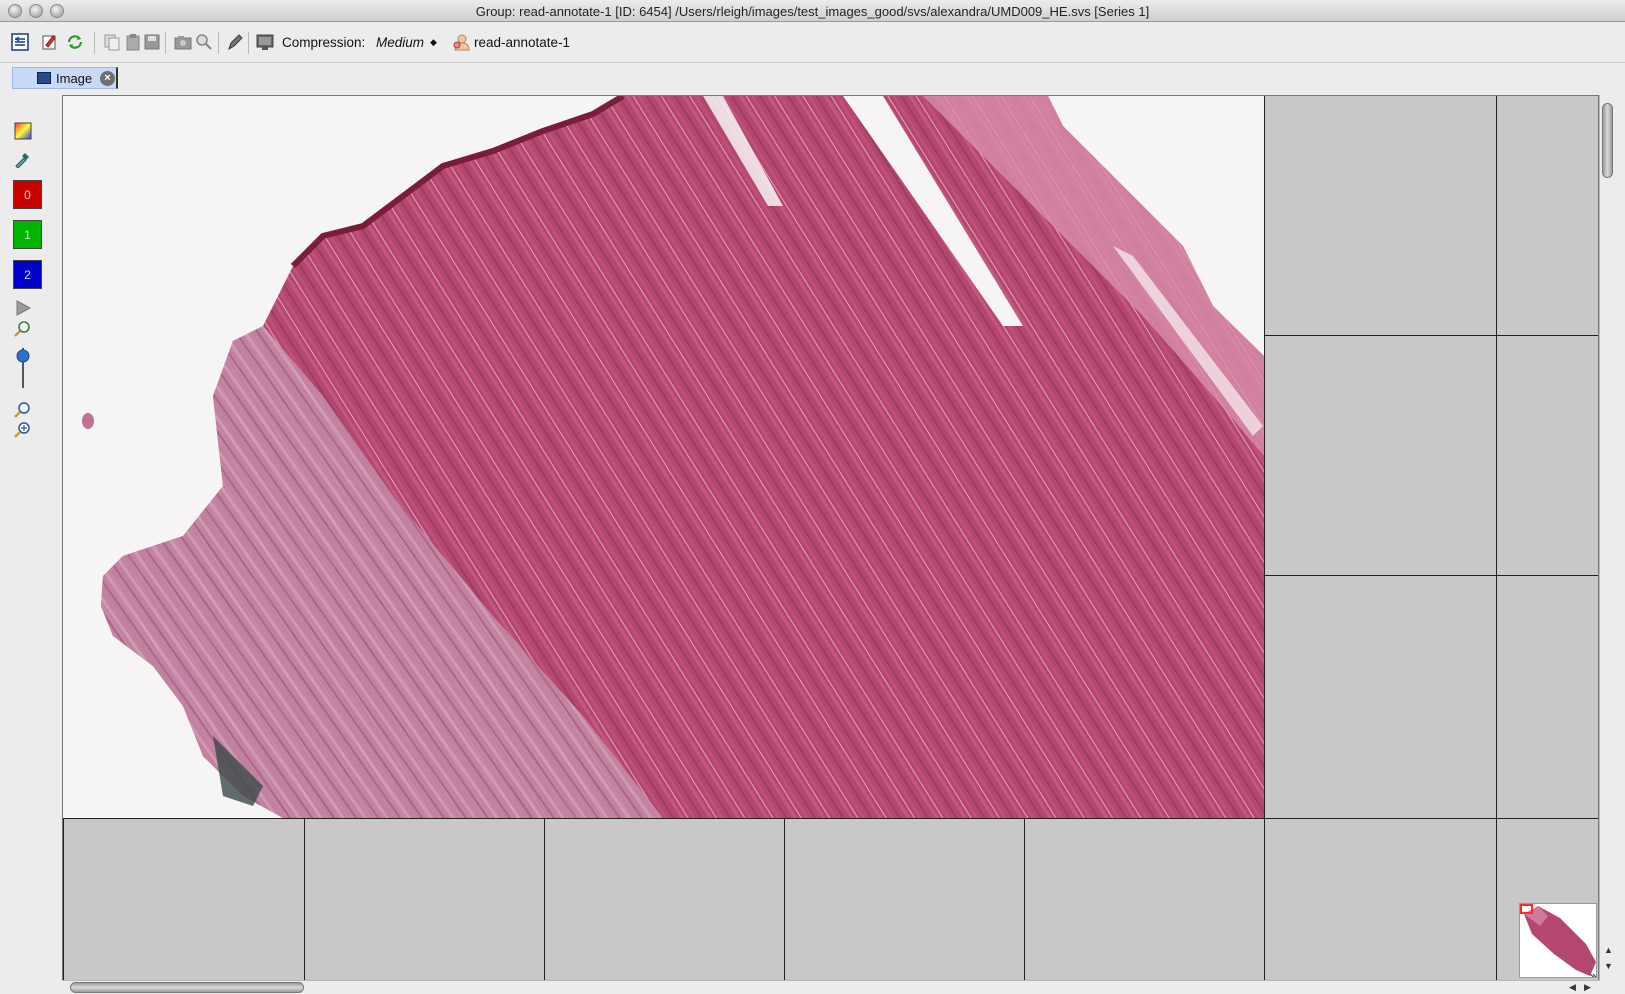 The width and height of the screenshot is (1625, 994). Describe the element at coordinates (187, 987) in the screenshot. I see `horizontal-scroll-thumb` at that location.